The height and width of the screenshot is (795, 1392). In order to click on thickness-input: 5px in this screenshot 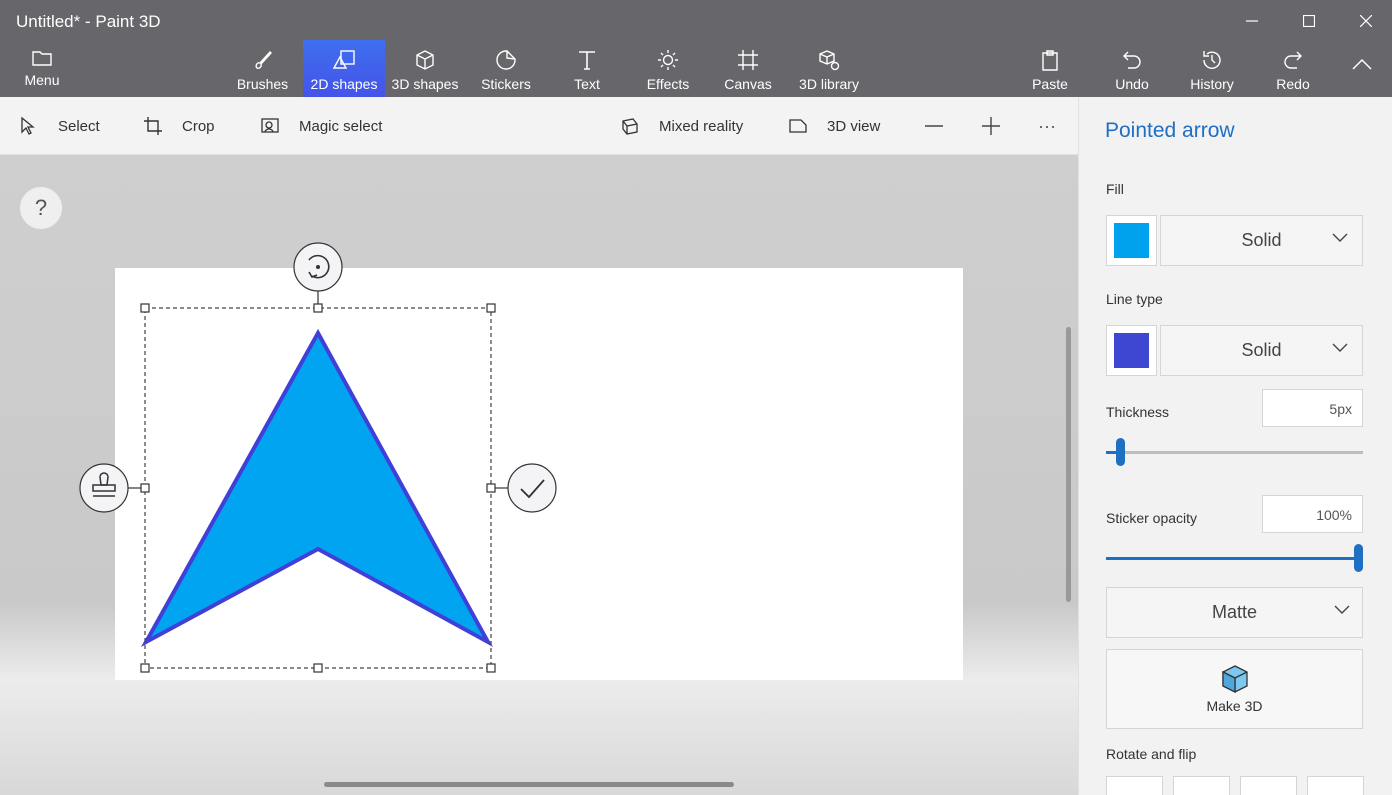, I will do `click(1312, 408)`.